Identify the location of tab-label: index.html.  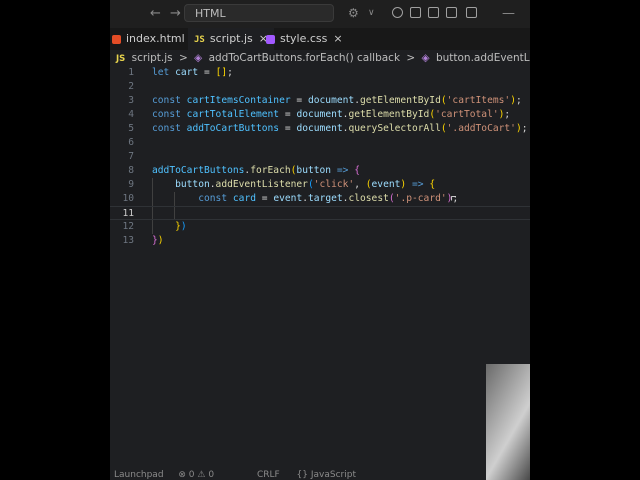
(155, 38).